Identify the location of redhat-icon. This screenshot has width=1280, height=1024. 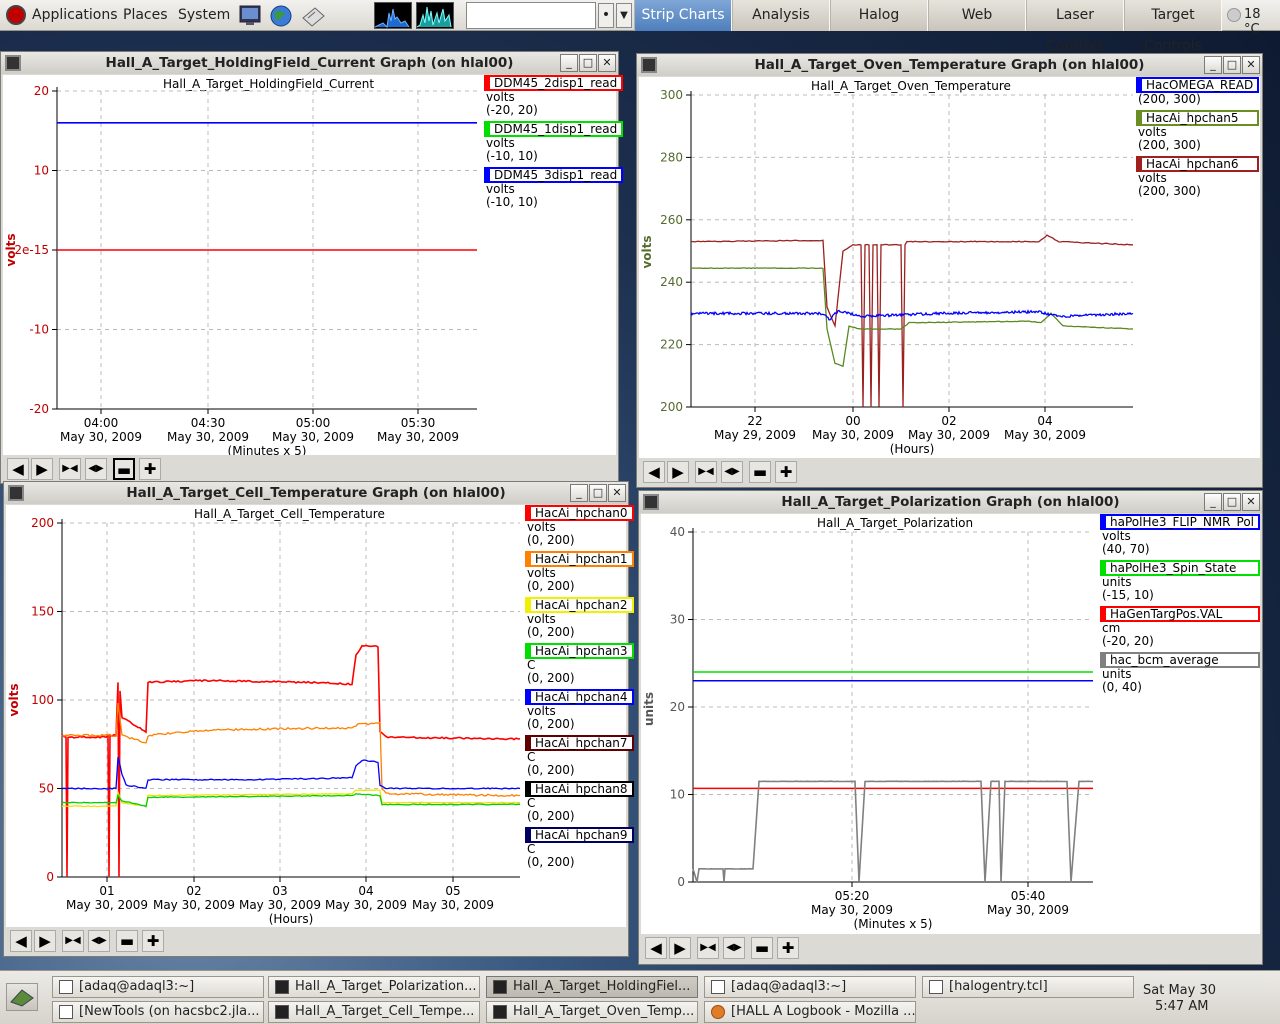
(16, 15).